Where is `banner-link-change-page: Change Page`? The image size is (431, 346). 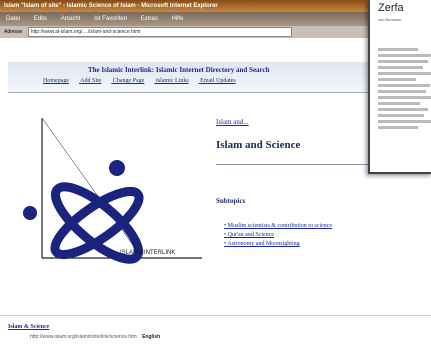
banner-link-change-page: Change Page is located at coordinates (129, 81).